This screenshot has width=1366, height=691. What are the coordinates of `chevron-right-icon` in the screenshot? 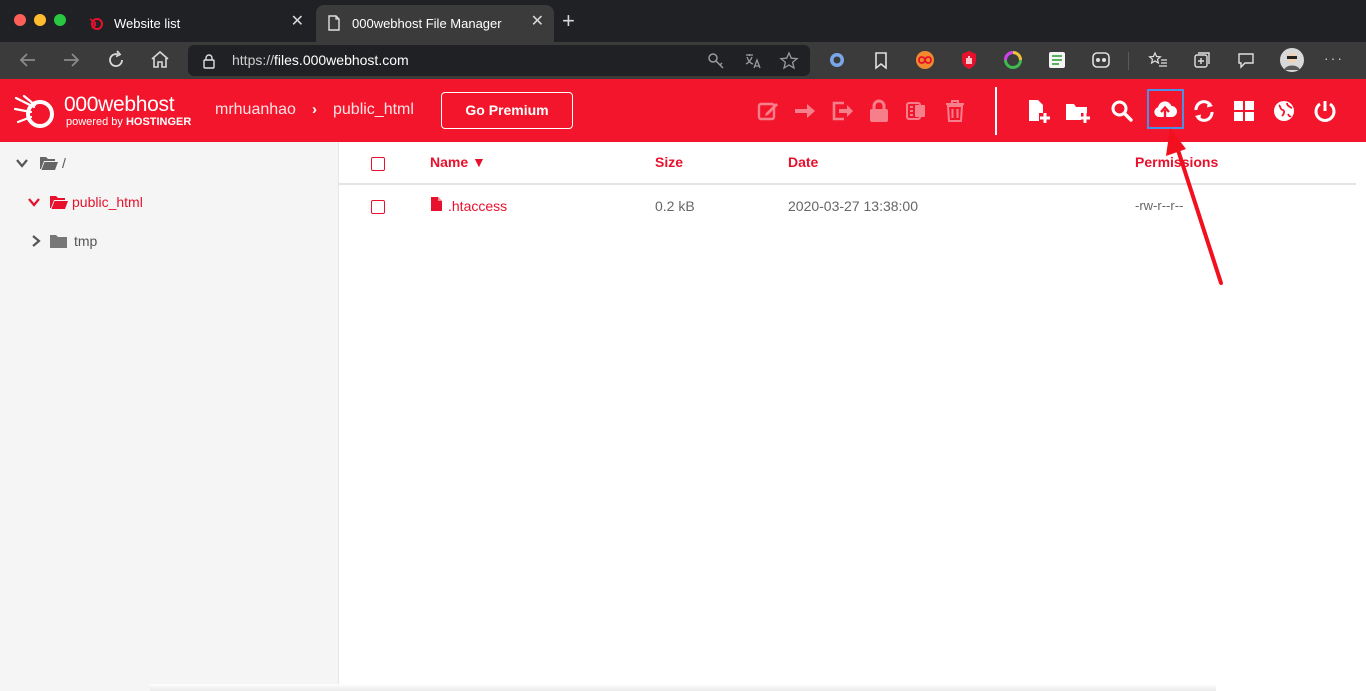 It's located at (36, 241).